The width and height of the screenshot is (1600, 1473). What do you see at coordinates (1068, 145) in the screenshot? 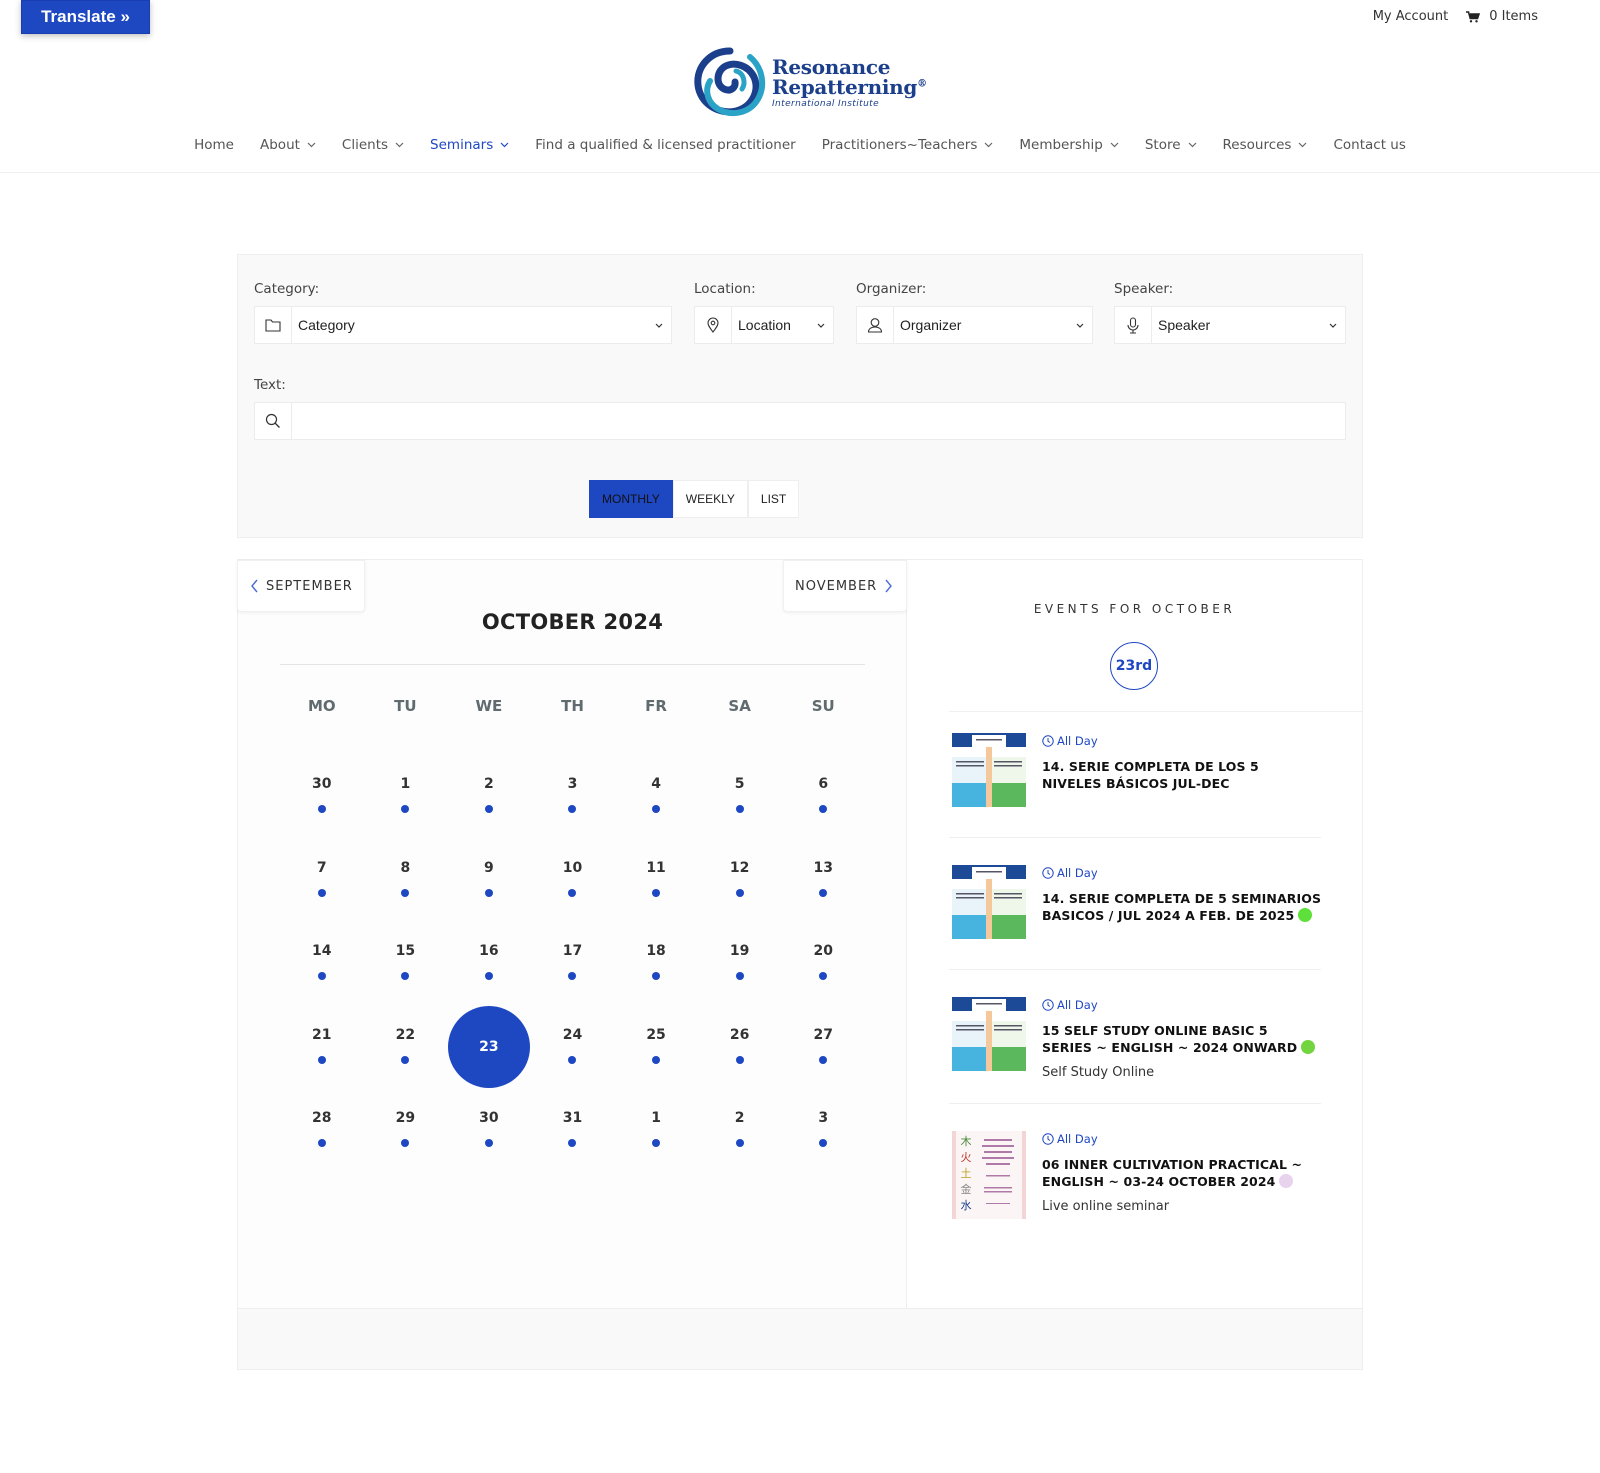
I see `nav-item-membership: Membership` at bounding box center [1068, 145].